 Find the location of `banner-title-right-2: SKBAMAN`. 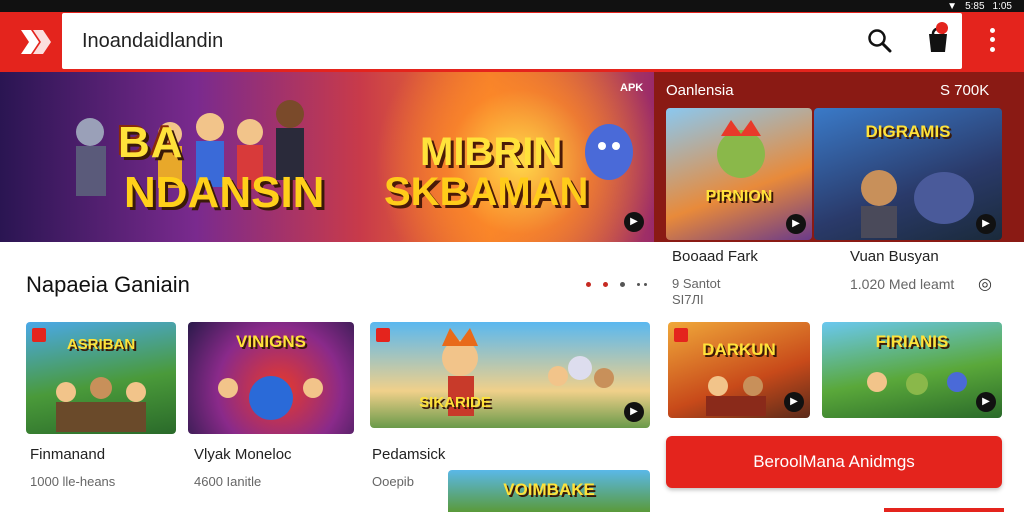

banner-title-right-2: SKBAMAN is located at coordinates (486, 192).